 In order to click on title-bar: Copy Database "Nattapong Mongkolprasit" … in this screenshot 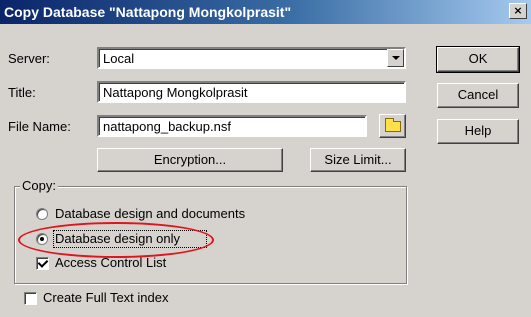, I will do `click(265, 12)`.